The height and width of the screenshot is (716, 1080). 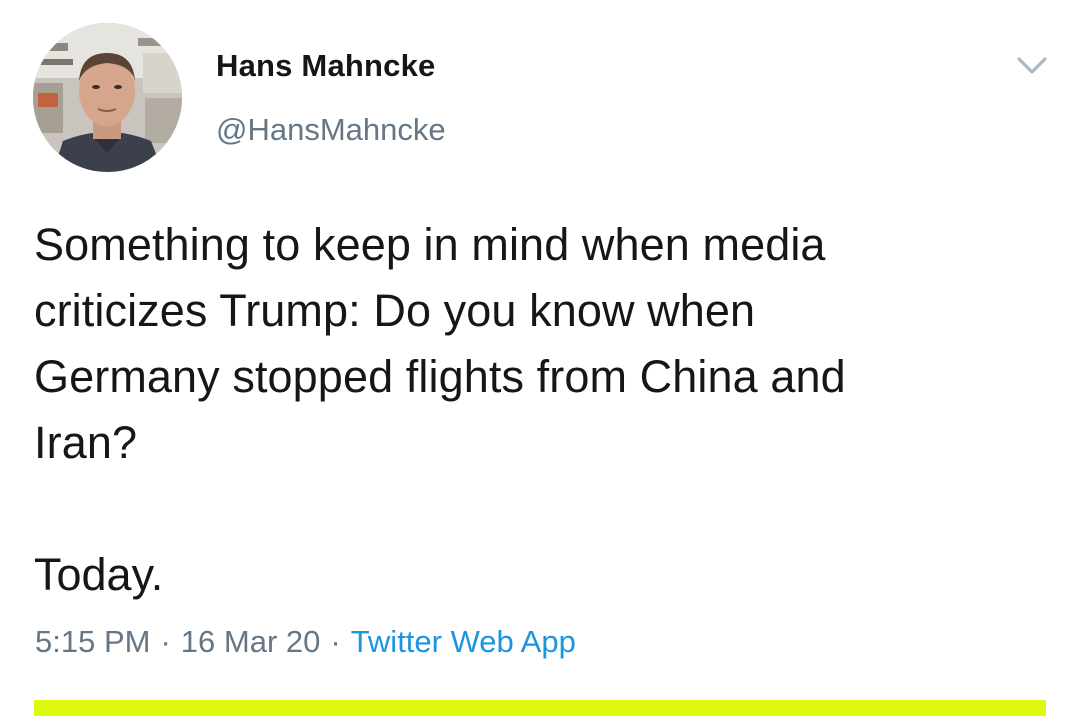 What do you see at coordinates (540, 708) in the screenshot?
I see `highlight-bar` at bounding box center [540, 708].